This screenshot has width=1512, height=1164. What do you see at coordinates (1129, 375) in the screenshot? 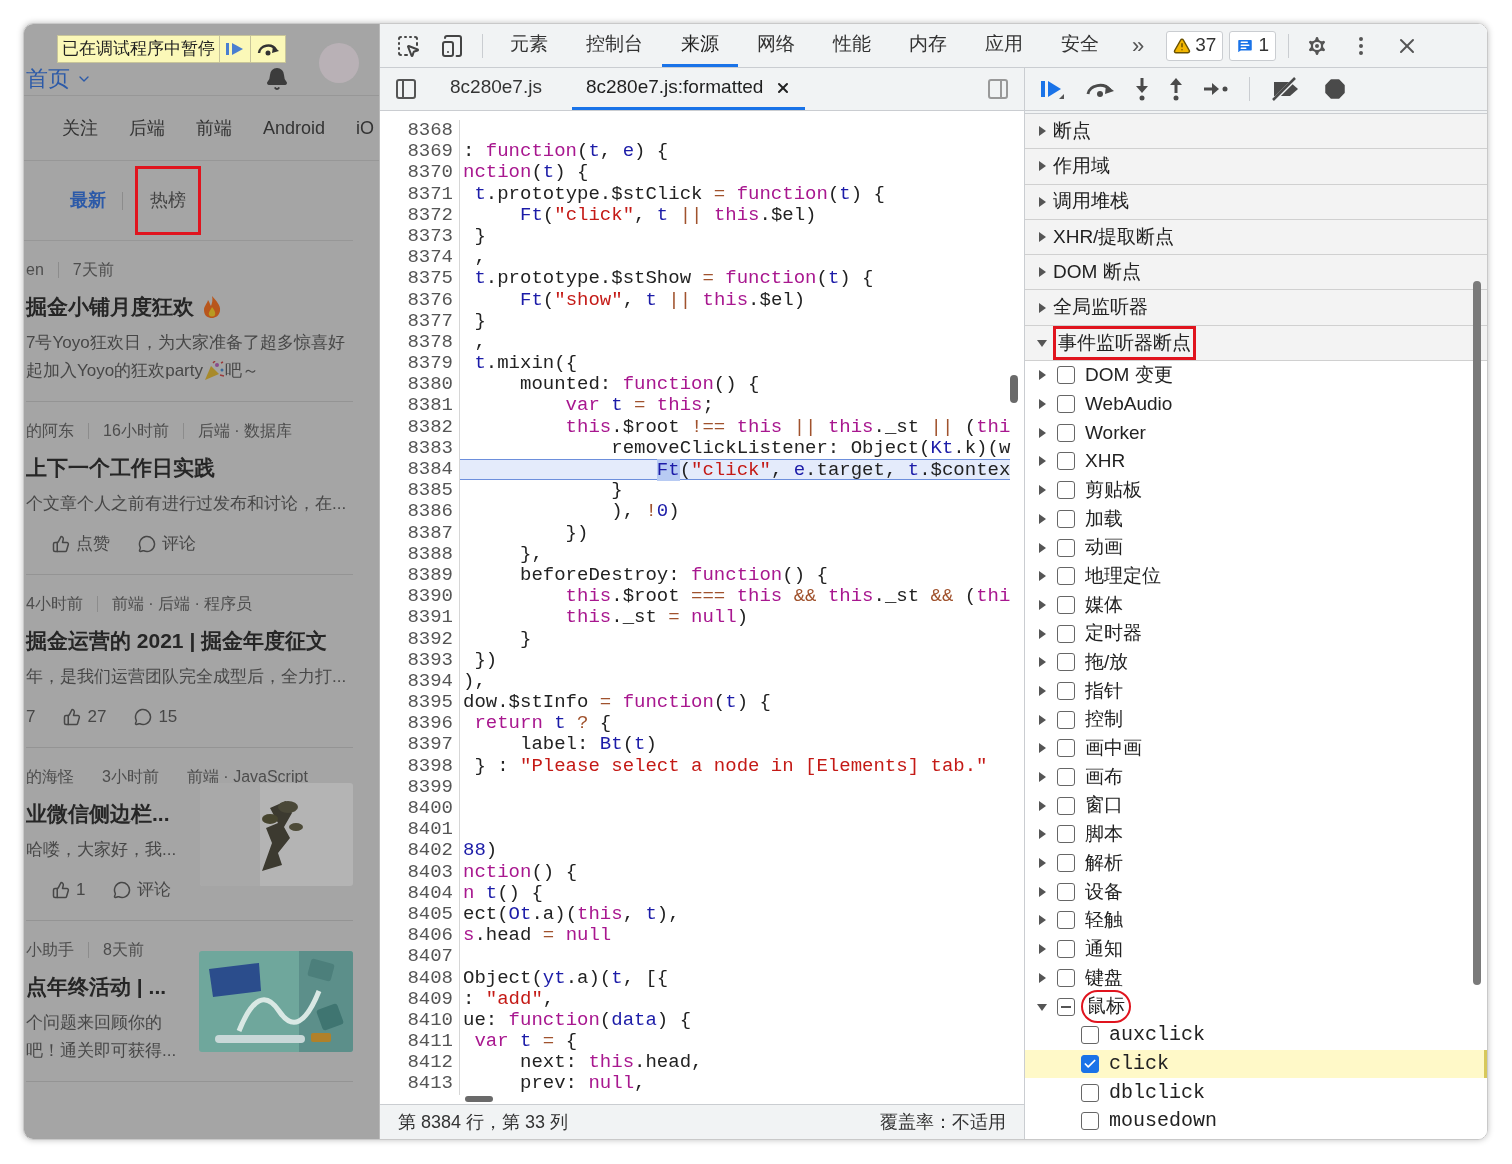
I see `event-category-label: DOM 变更` at bounding box center [1129, 375].